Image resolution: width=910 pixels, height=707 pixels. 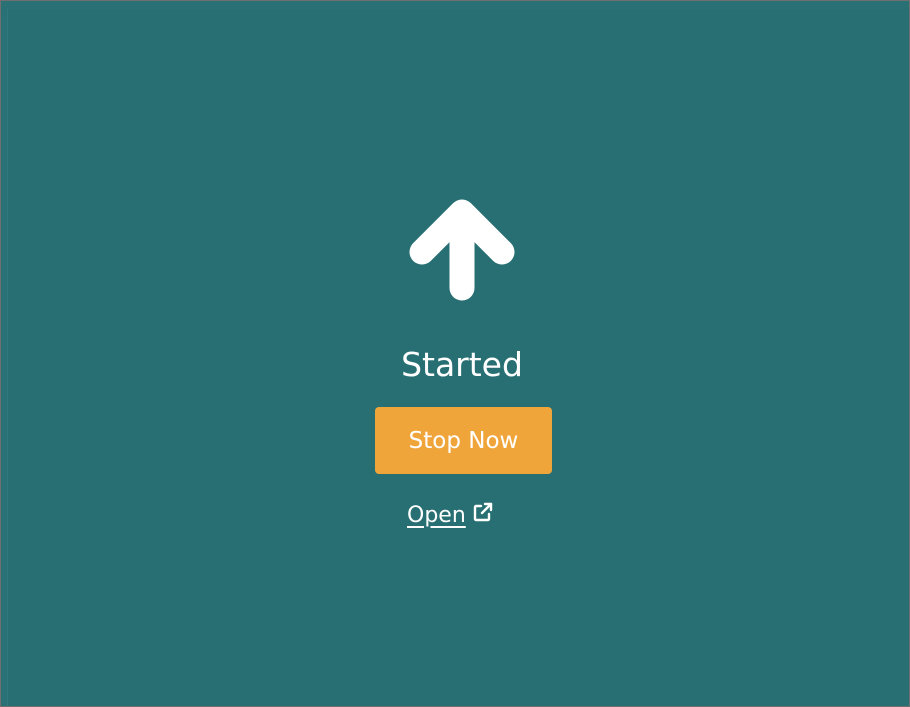 What do you see at coordinates (463, 440) in the screenshot?
I see `stop-now-button: Stop Now` at bounding box center [463, 440].